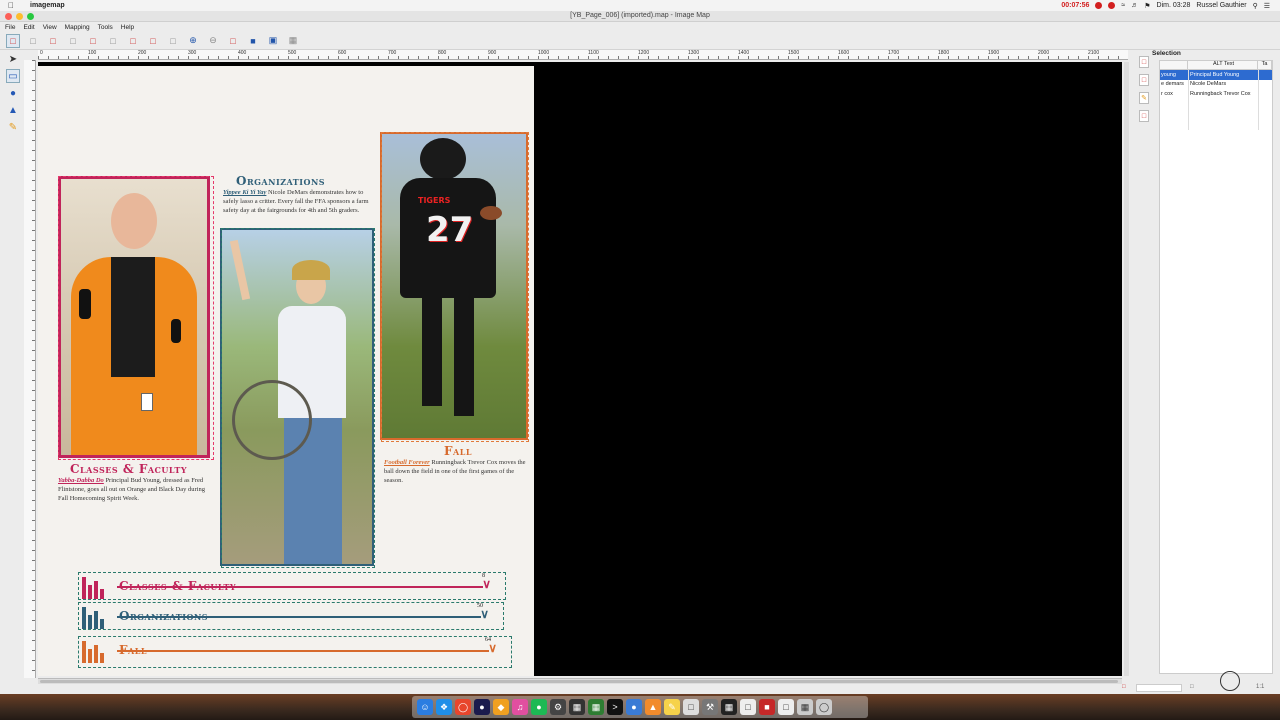 This screenshot has width=1280, height=720. Describe the element at coordinates (1144, 367) in the screenshot. I see `selection-tools: □ □ ✎ □` at that location.